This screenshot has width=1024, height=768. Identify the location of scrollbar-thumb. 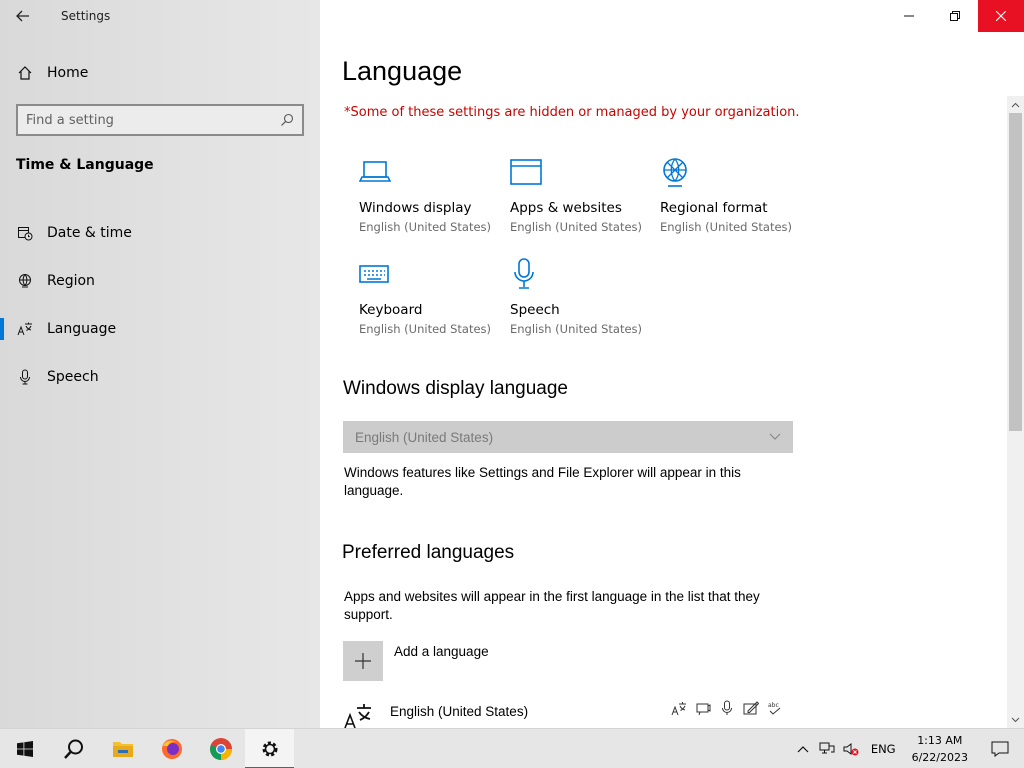
(1015, 272).